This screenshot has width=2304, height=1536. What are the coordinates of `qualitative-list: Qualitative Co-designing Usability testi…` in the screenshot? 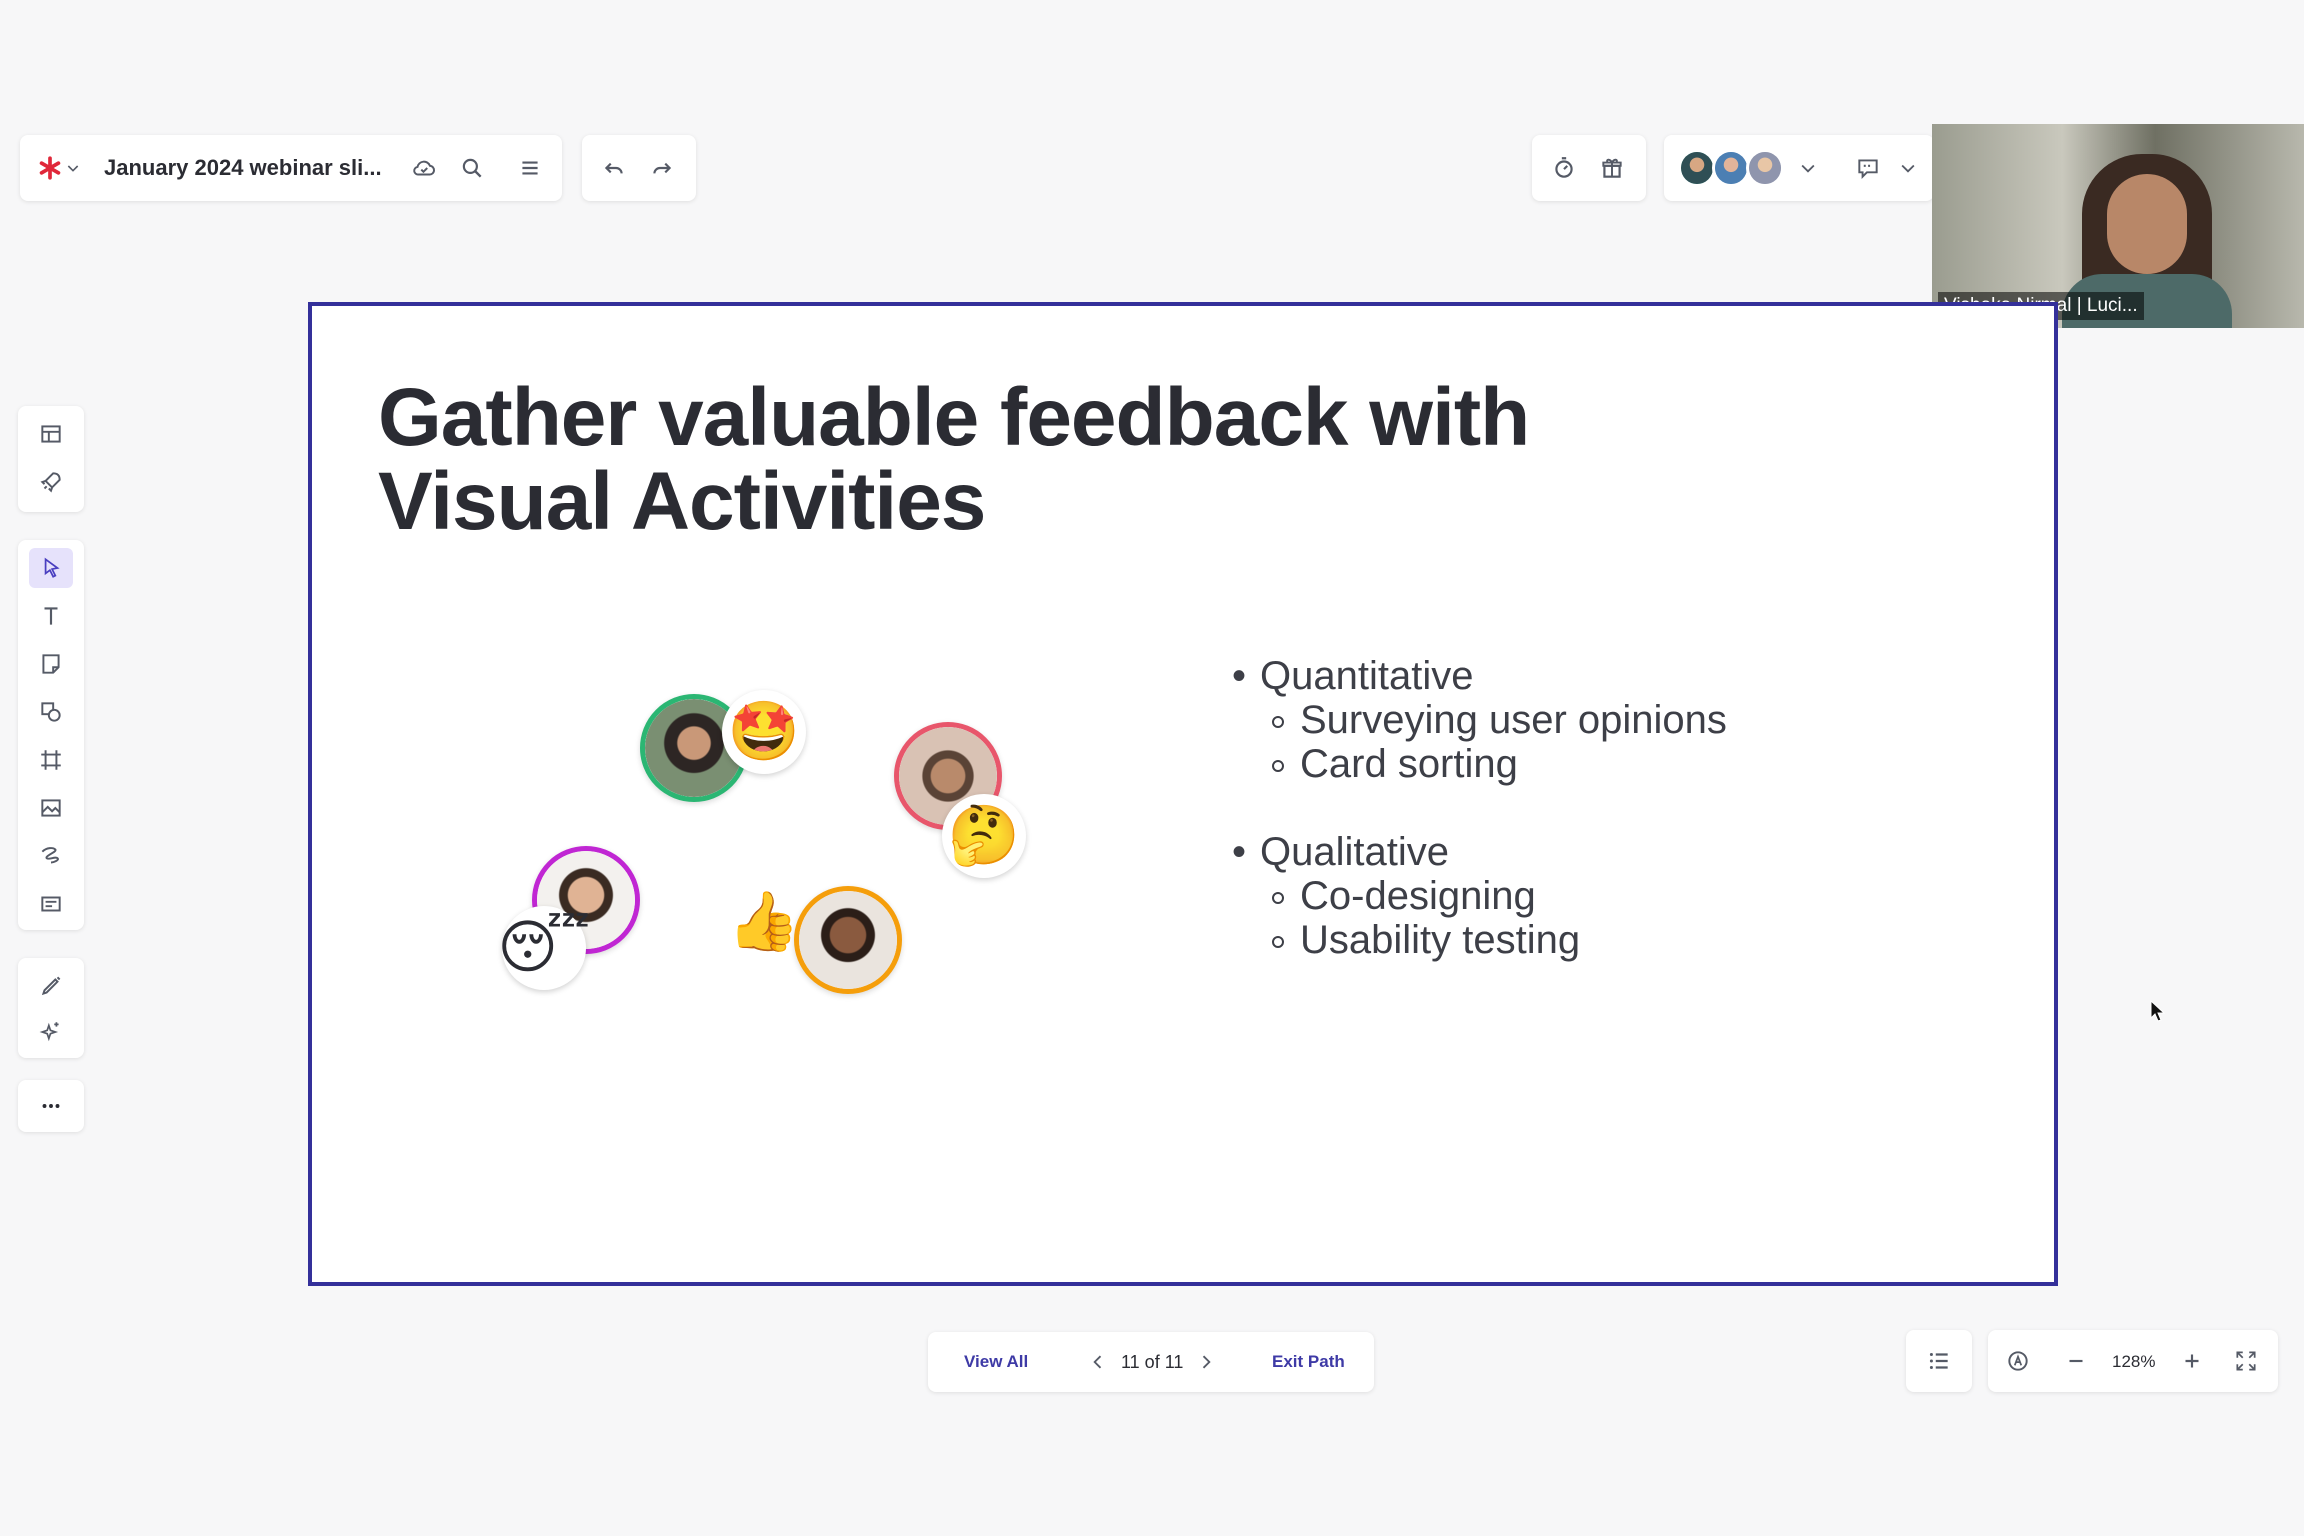 It's located at (1406, 896).